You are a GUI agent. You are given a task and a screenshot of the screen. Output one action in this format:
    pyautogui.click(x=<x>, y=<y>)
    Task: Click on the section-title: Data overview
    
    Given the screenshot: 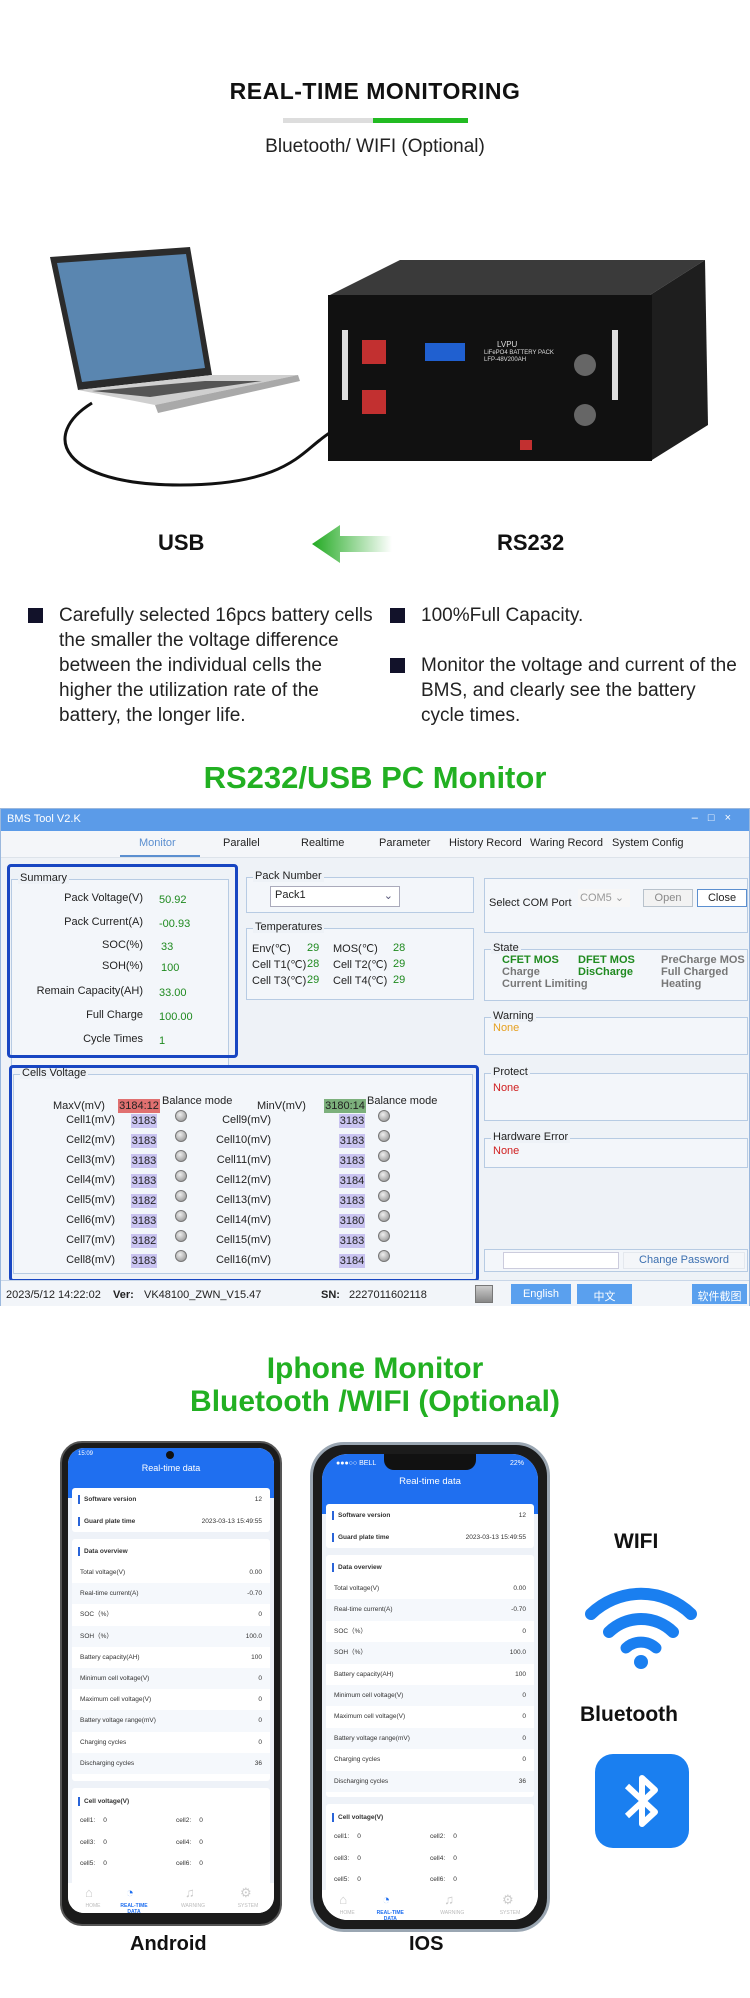 What is the action you would take?
    pyautogui.click(x=360, y=1567)
    